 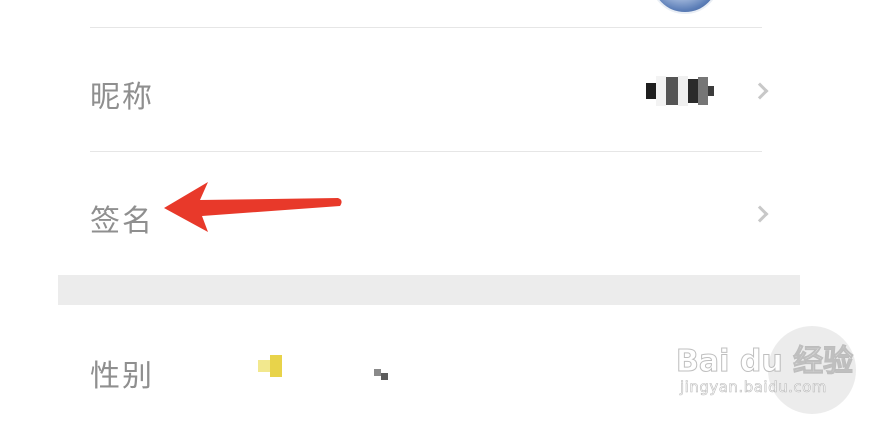 What do you see at coordinates (429, 290) in the screenshot?
I see `section-separator` at bounding box center [429, 290].